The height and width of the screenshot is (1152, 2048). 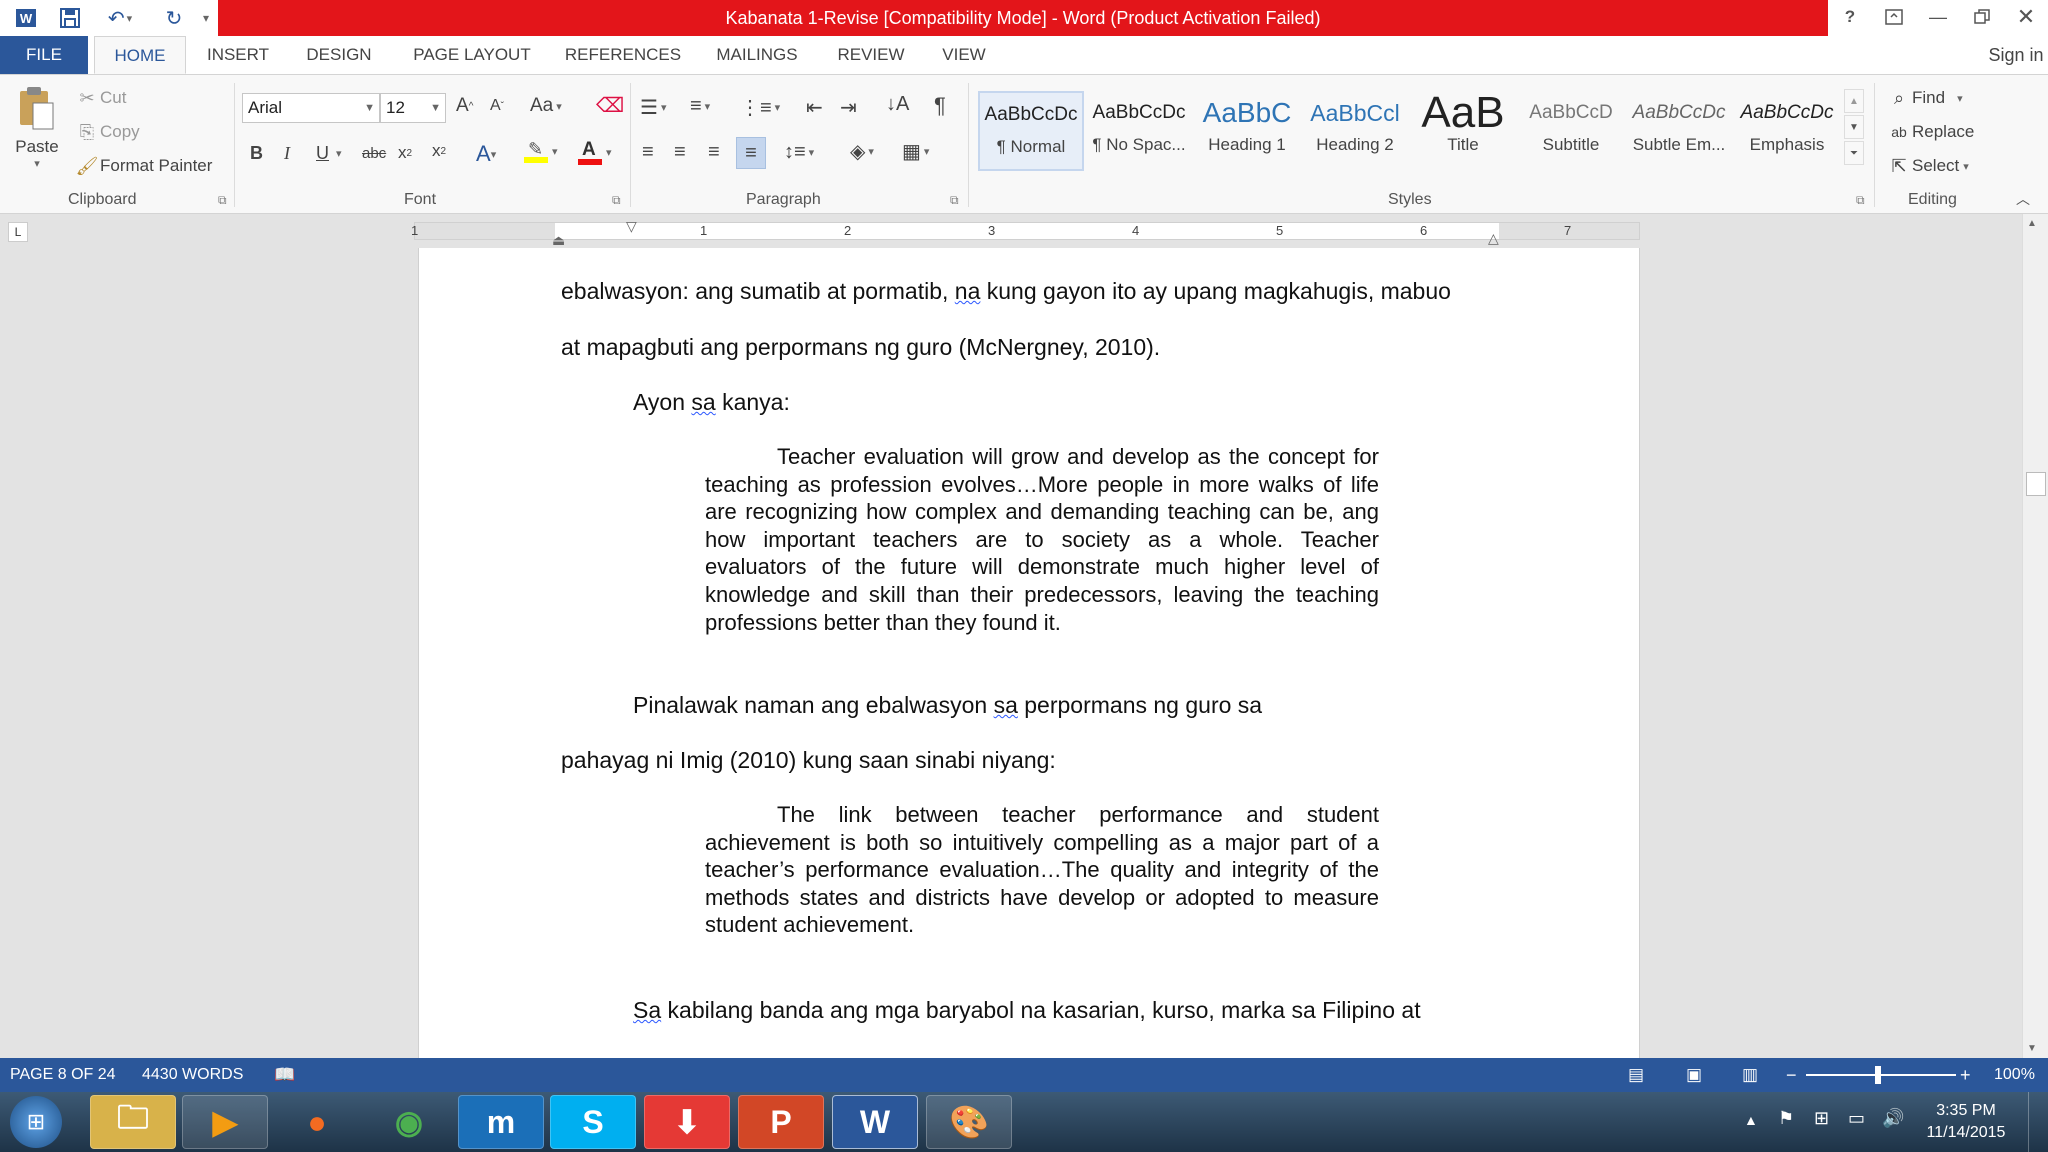 What do you see at coordinates (322, 153) in the screenshot?
I see `underline-button: U` at bounding box center [322, 153].